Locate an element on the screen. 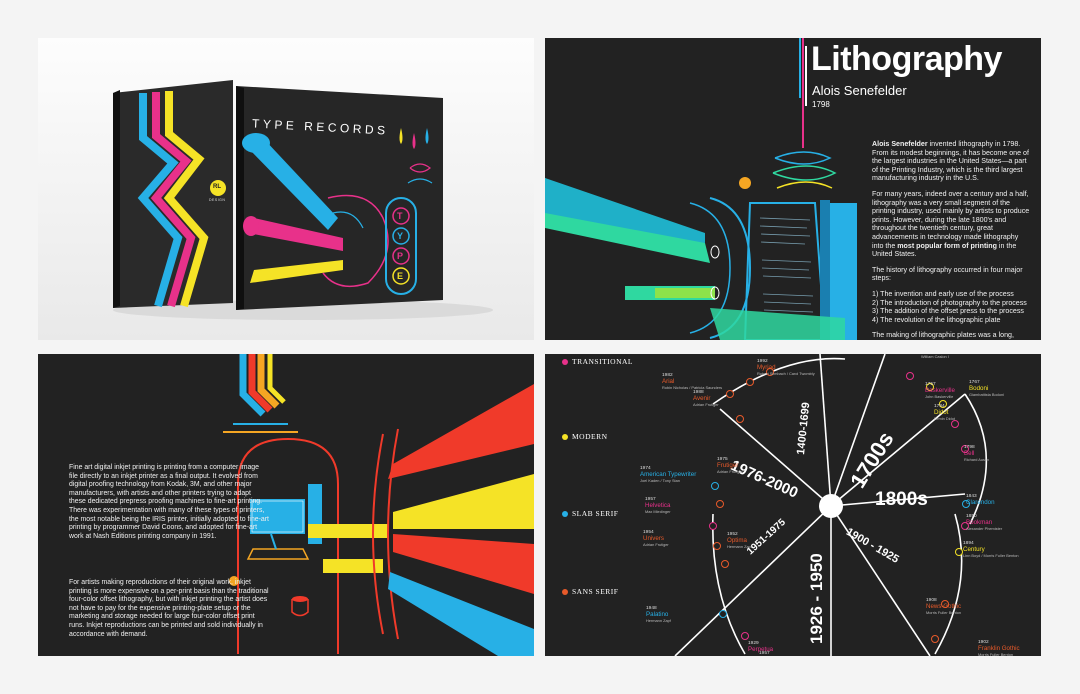 Image resolution: width=1080 pixels, height=694 pixels. font-name: Arial is located at coordinates (668, 381).